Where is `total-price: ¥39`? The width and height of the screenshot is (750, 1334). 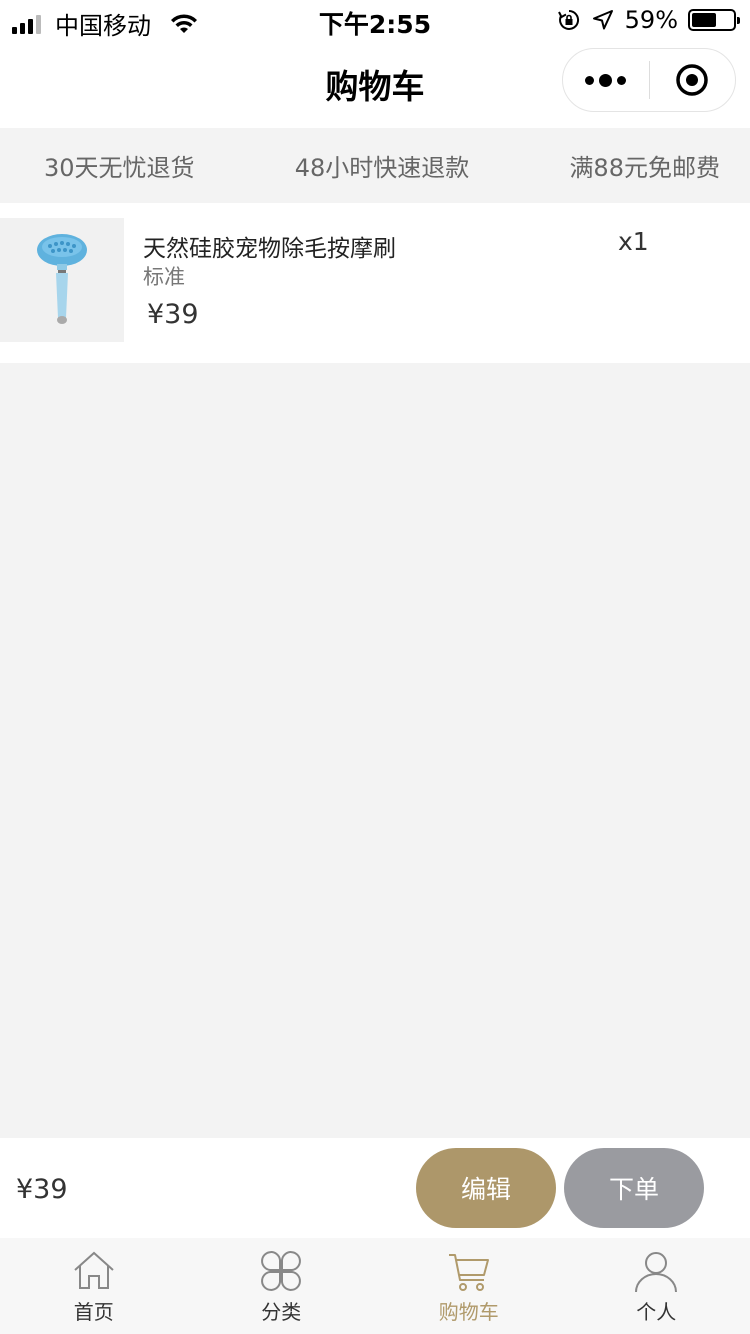
total-price: ¥39 is located at coordinates (42, 1189).